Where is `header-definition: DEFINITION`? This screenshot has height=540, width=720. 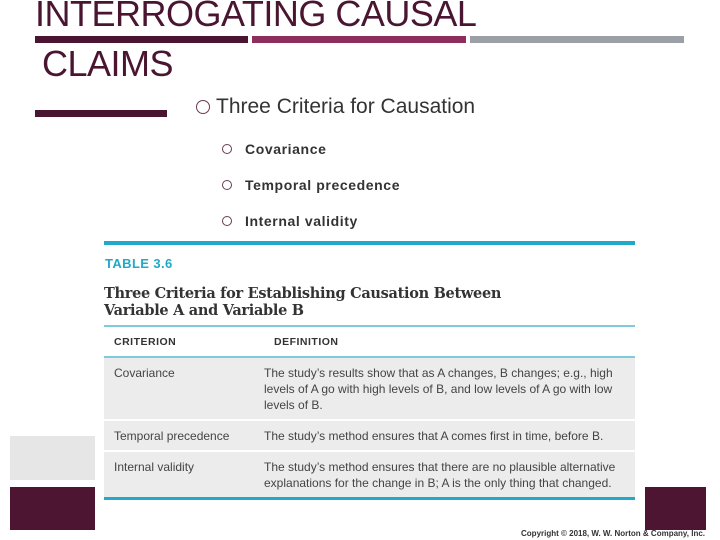
header-definition: DEFINITION is located at coordinates (306, 341).